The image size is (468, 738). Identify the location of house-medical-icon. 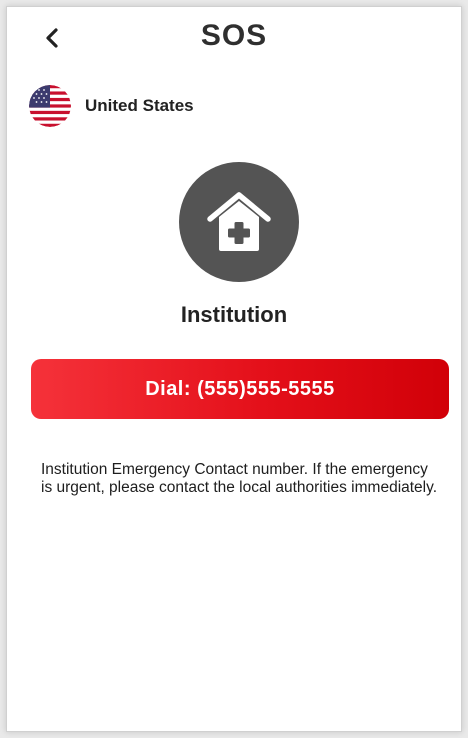
(239, 221).